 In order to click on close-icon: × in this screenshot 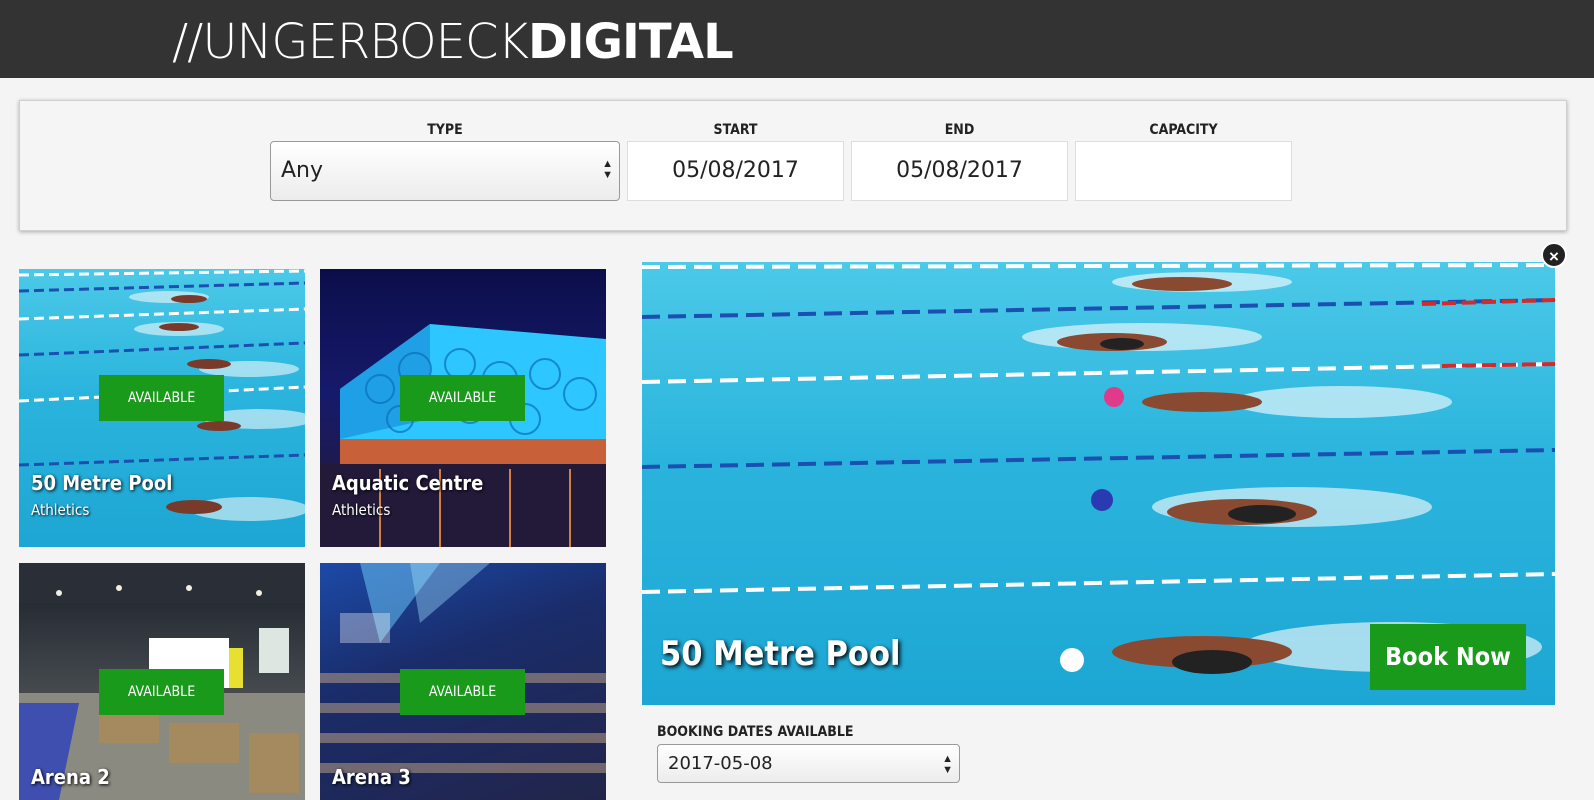, I will do `click(1554, 255)`.